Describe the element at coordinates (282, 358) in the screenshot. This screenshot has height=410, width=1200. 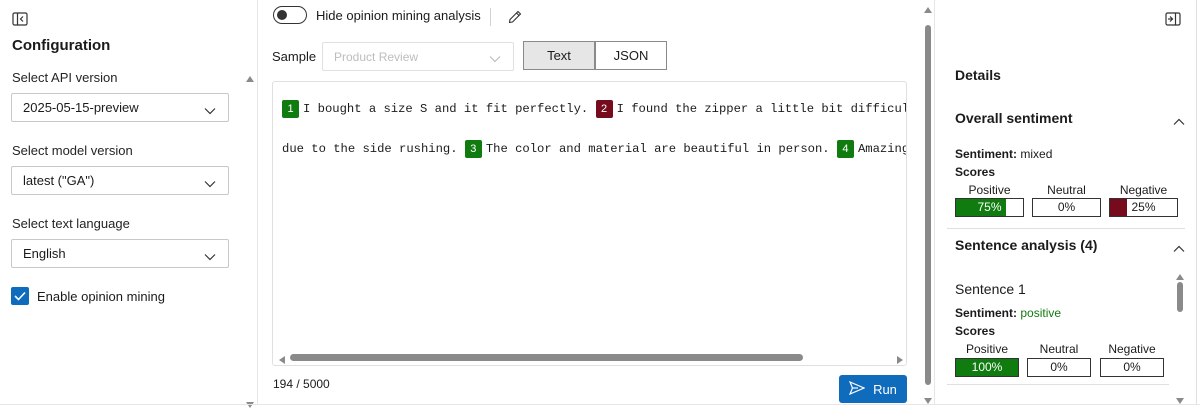
I see `scroll-left-arrow-icon` at that location.